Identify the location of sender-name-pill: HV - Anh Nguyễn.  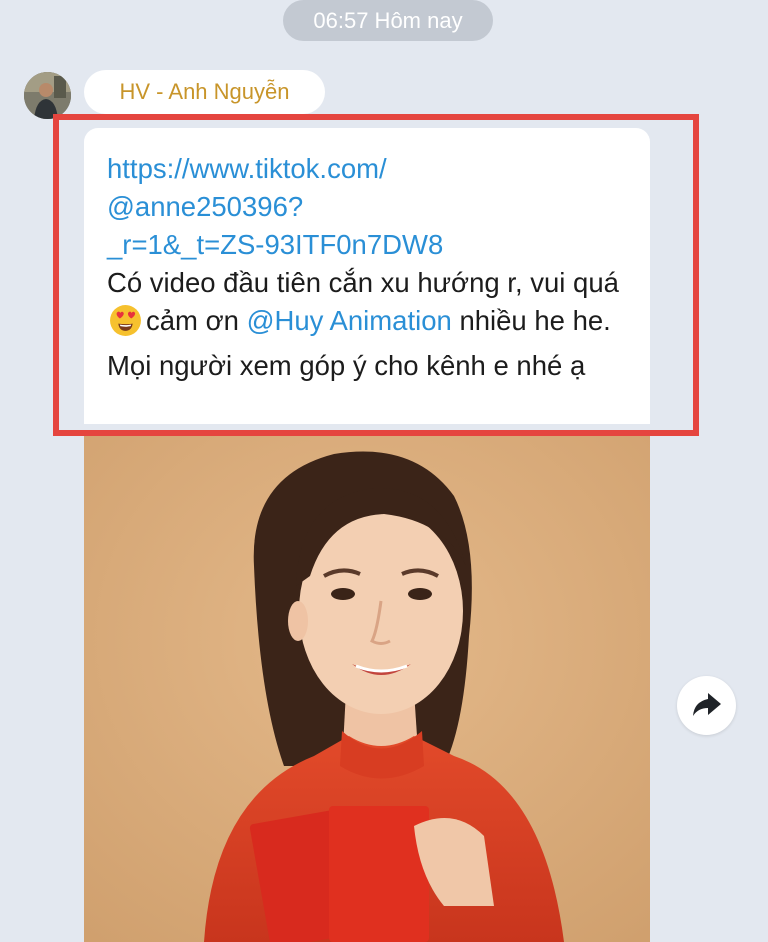
(204, 92).